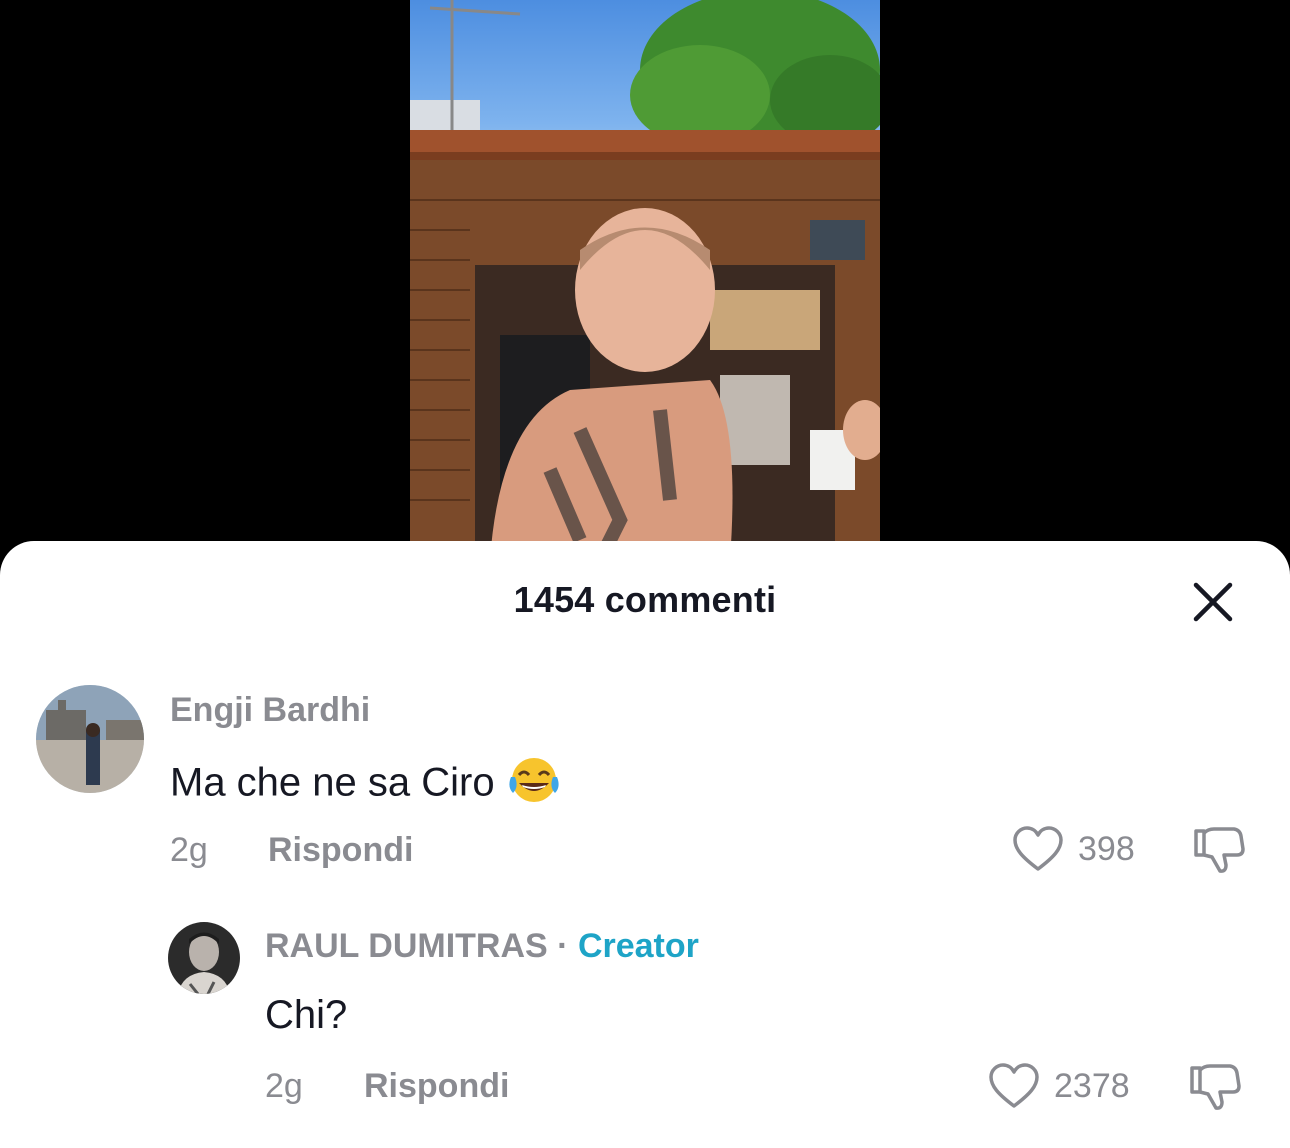  I want to click on like-count: 398, so click(1106, 848).